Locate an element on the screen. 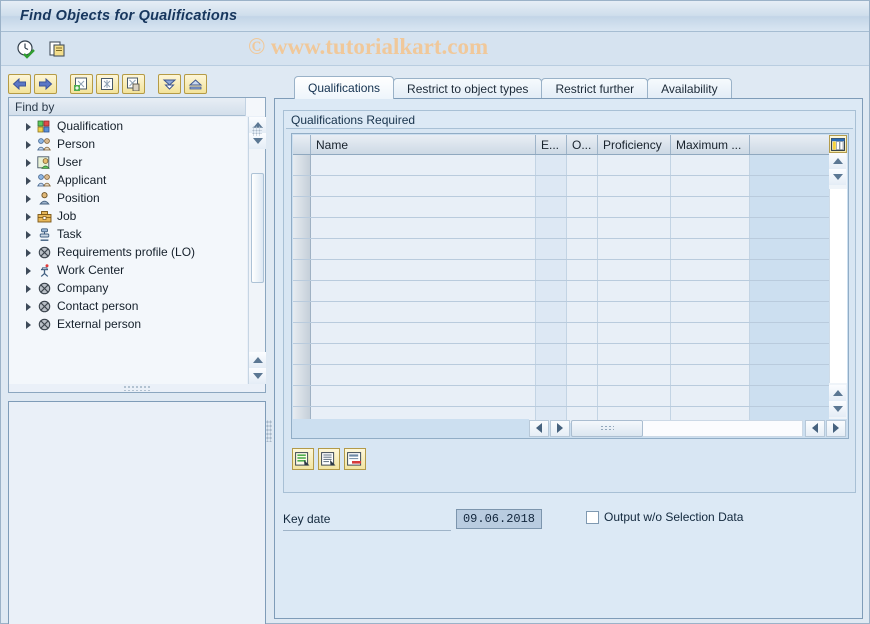  hscroll-right-arrow is located at coordinates (560, 428).